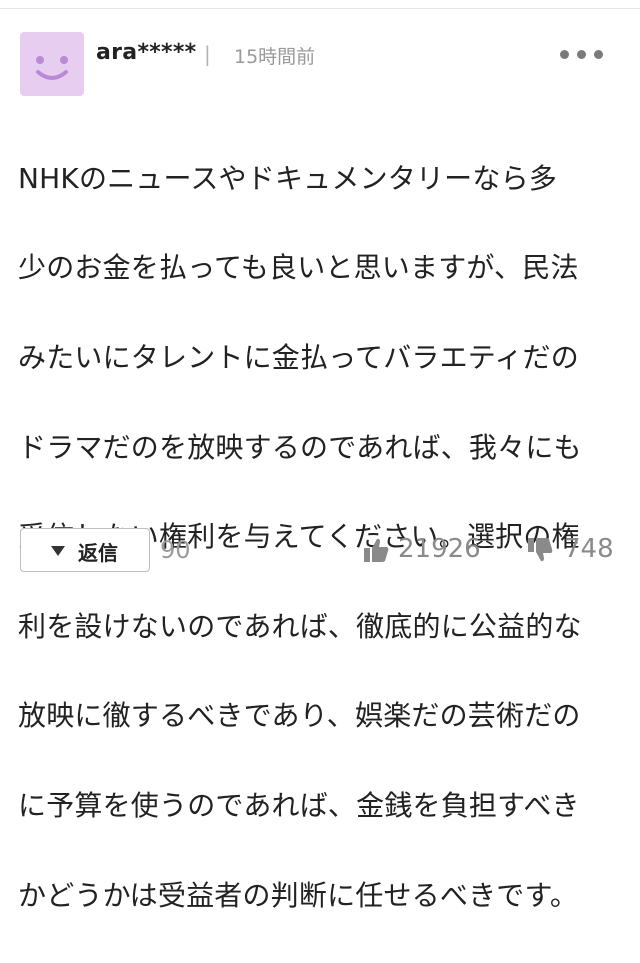  What do you see at coordinates (175, 550) in the screenshot?
I see `reply-count: 90` at bounding box center [175, 550].